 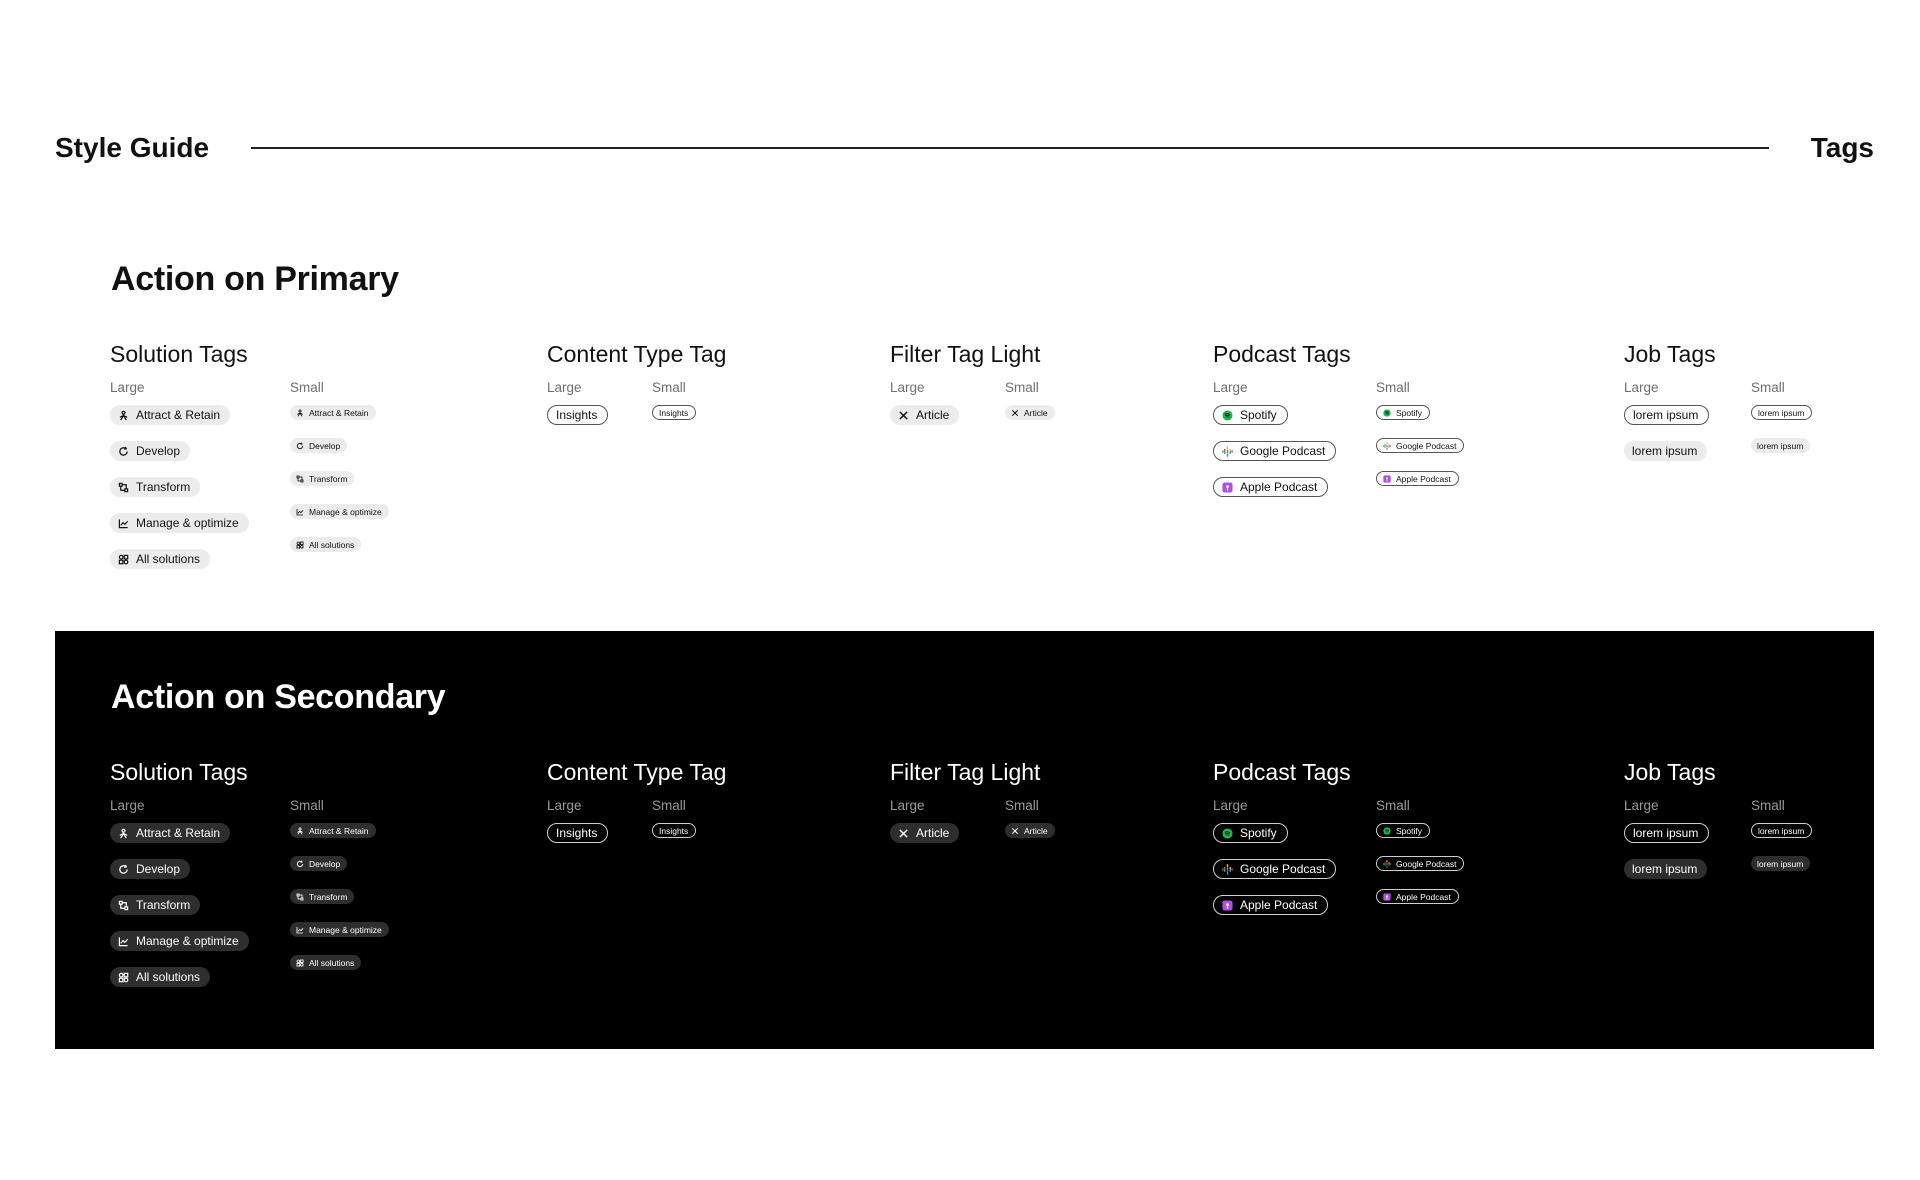 What do you see at coordinates (965, 772) in the screenshot?
I see `secondary-filter-tag-title: Filter Tag Light` at bounding box center [965, 772].